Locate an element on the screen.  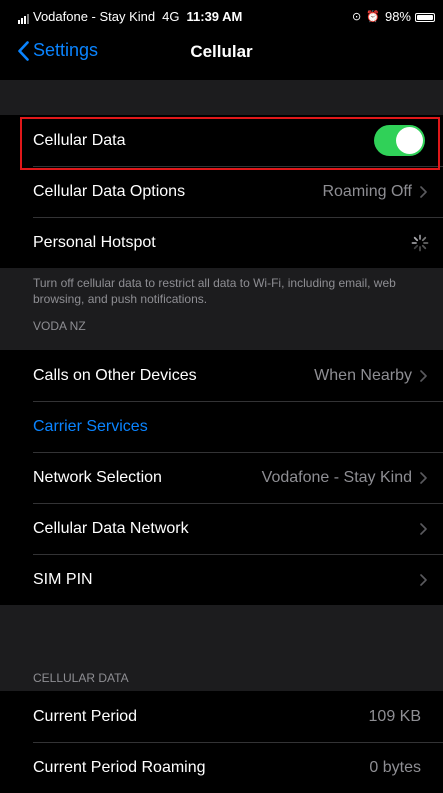
page-title: Cellular is located at coordinates (221, 51).